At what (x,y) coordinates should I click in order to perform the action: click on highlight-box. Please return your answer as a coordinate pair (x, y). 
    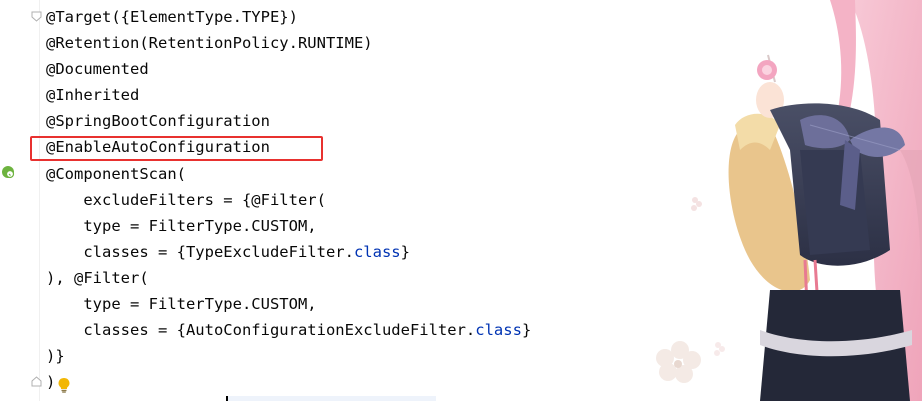
    Looking at the image, I should click on (176, 148).